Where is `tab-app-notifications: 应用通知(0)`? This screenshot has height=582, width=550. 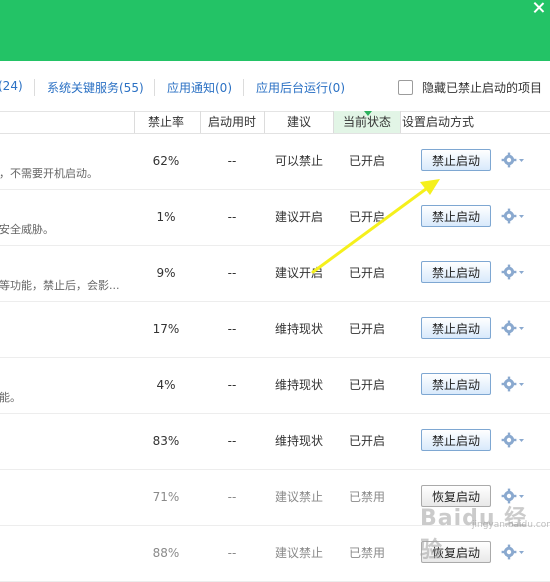 tab-app-notifications: 应用通知(0) is located at coordinates (199, 87).